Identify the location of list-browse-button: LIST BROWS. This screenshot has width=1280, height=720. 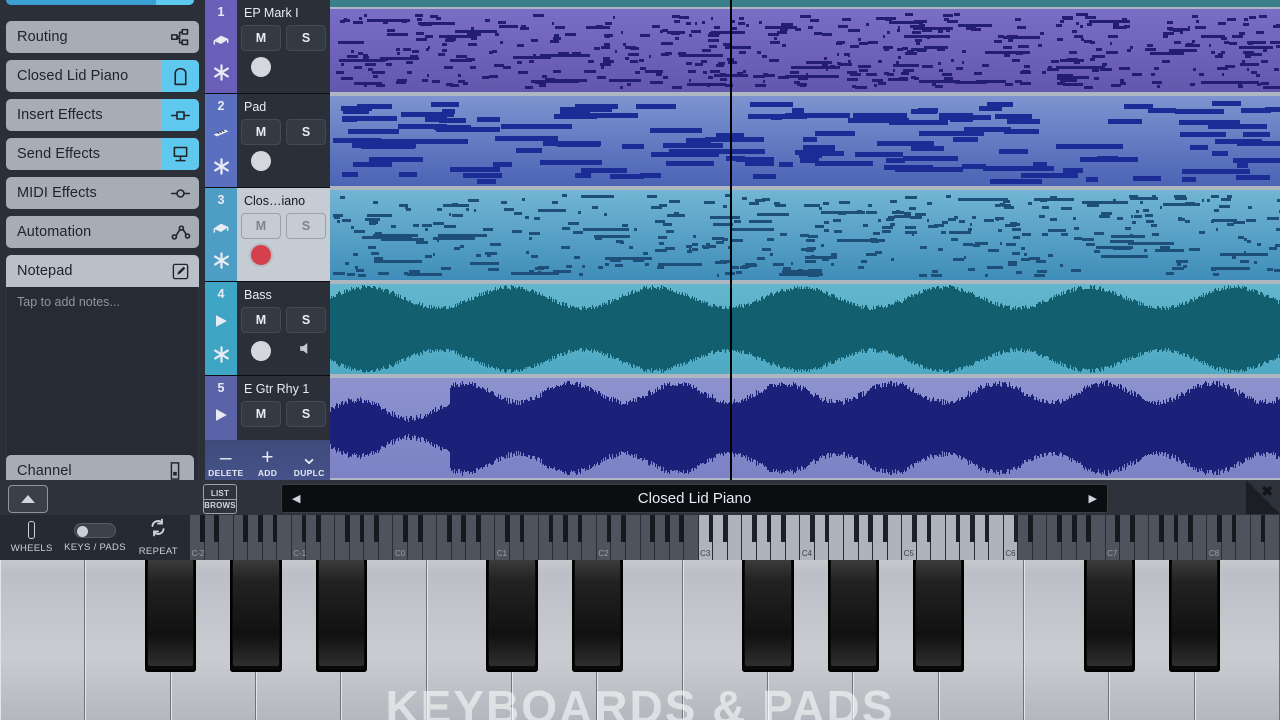
(220, 499).